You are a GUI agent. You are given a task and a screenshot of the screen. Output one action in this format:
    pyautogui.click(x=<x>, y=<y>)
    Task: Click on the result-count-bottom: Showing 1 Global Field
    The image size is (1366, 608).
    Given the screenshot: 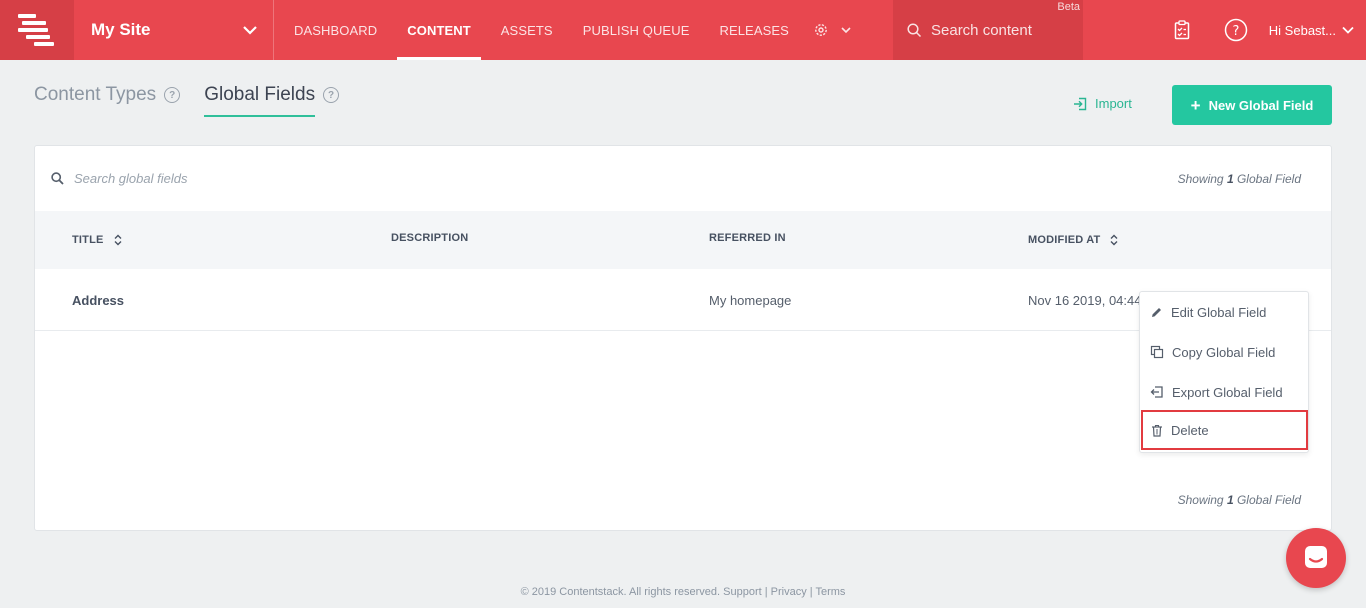 What is the action you would take?
    pyautogui.click(x=1239, y=500)
    